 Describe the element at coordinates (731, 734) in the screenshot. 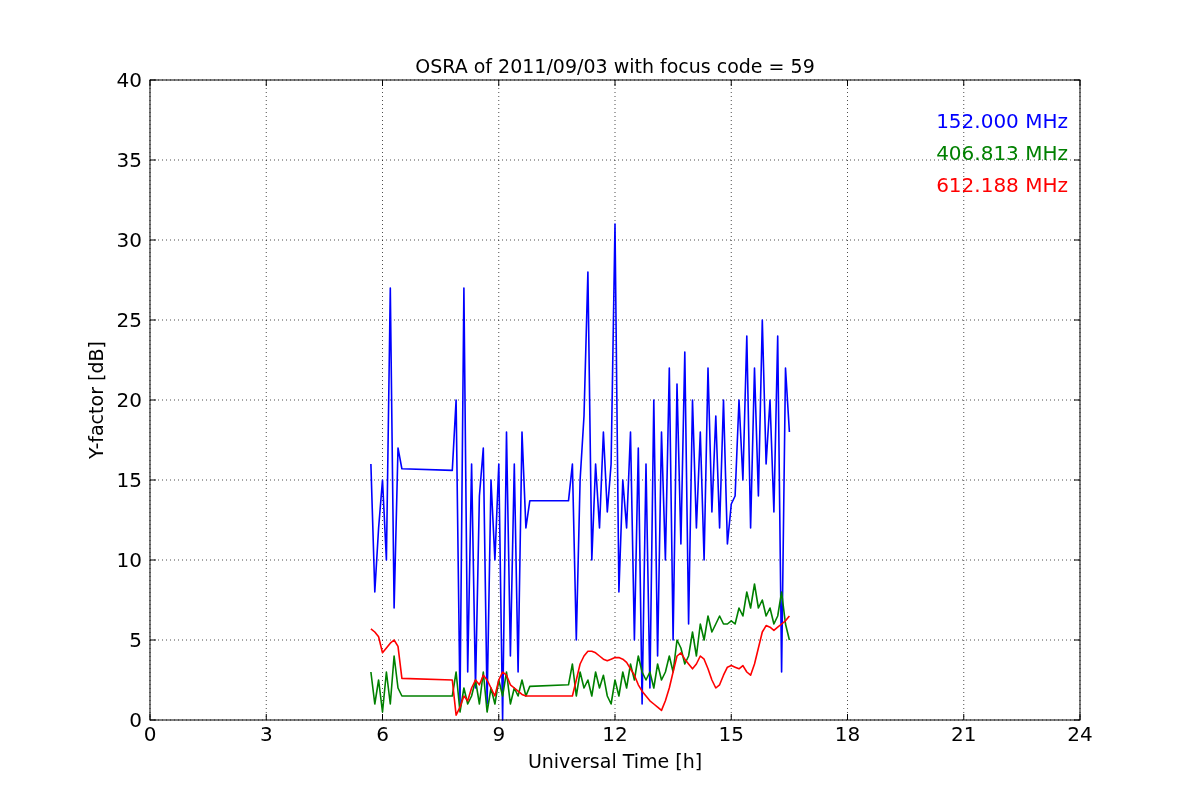

I see `x-tick-label: 15` at that location.